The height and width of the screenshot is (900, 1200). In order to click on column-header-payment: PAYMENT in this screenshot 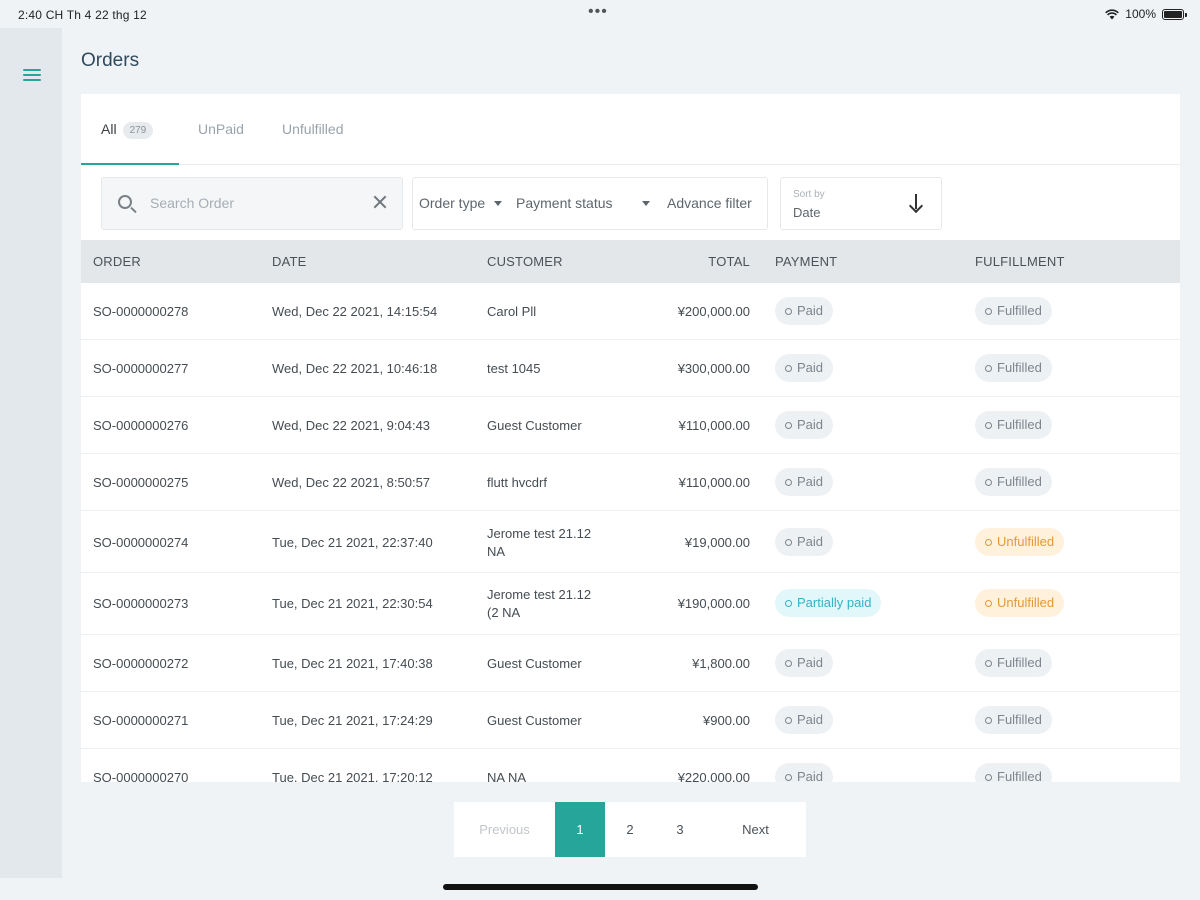, I will do `click(806, 261)`.